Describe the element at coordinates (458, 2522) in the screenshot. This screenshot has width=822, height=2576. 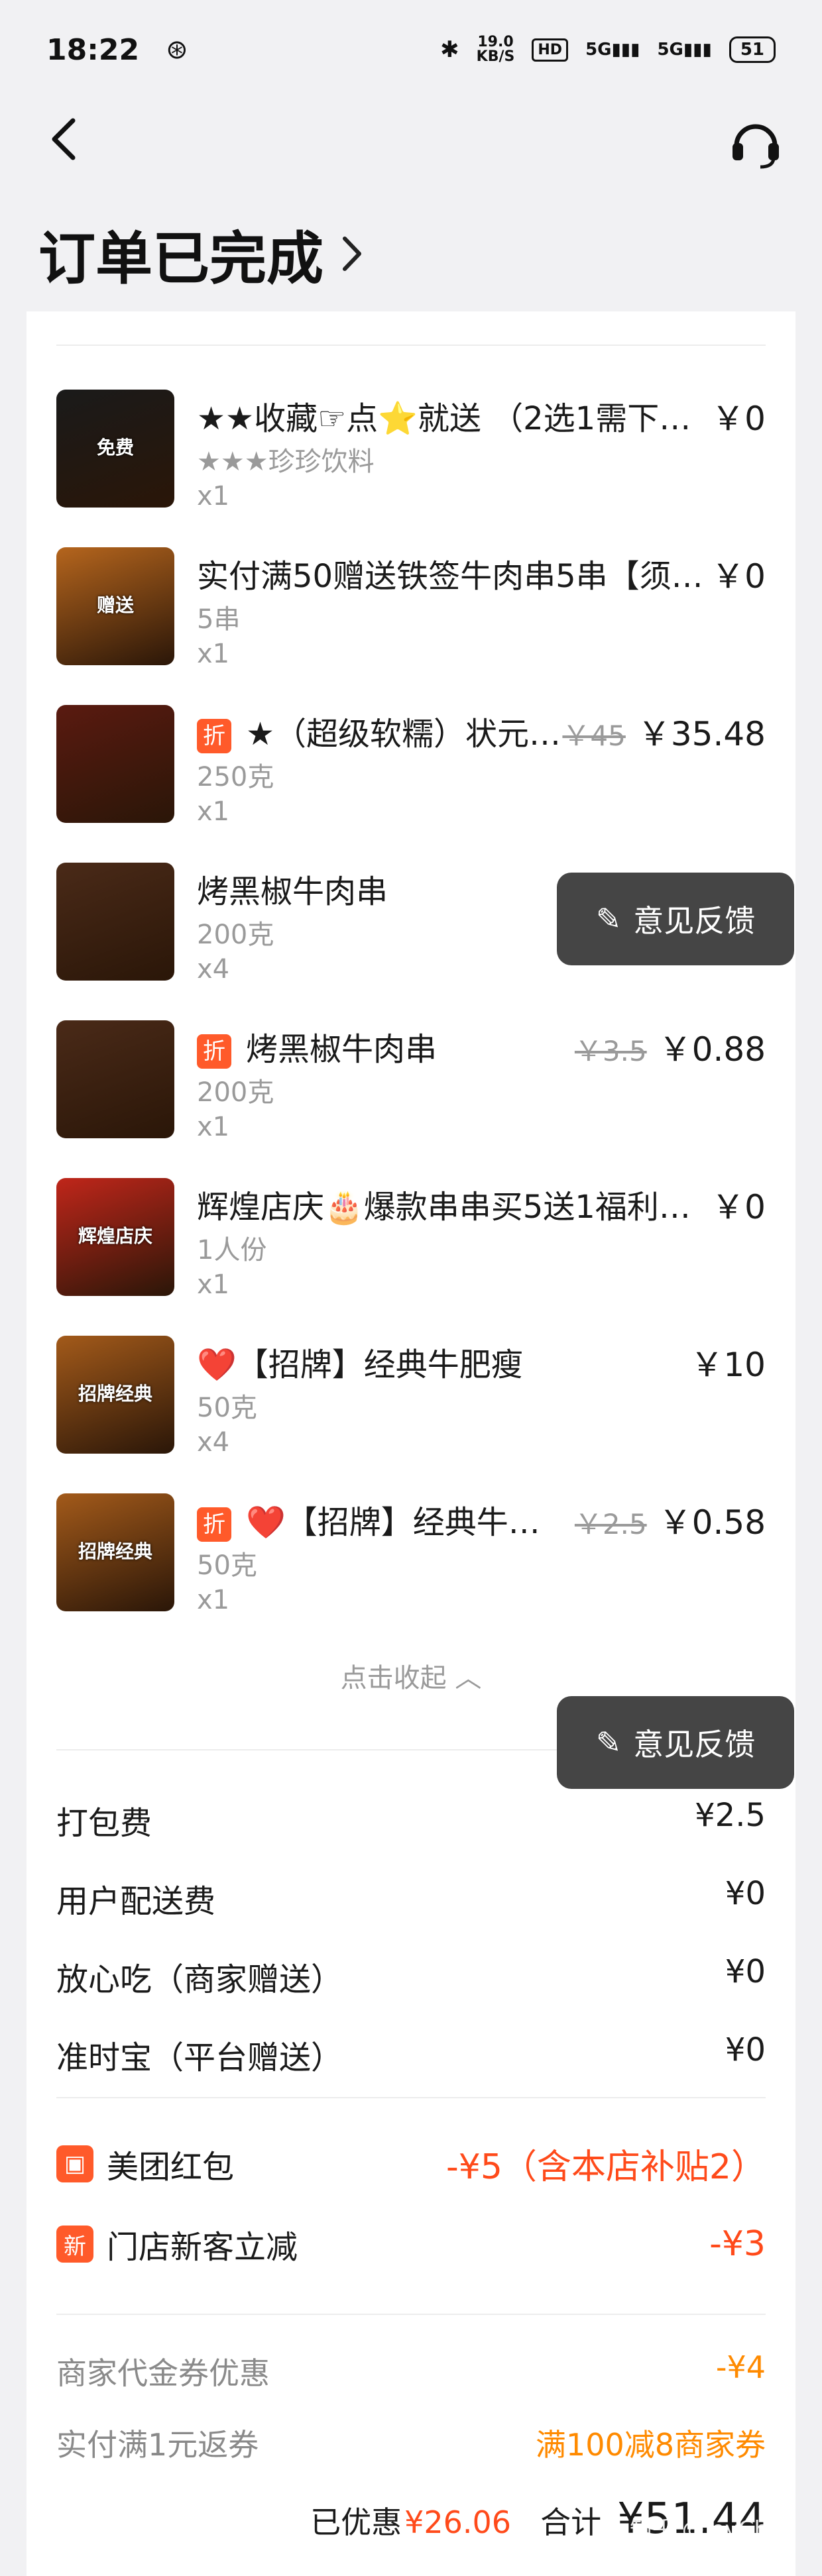
I see `discount-total-value: ¥26.06` at that location.